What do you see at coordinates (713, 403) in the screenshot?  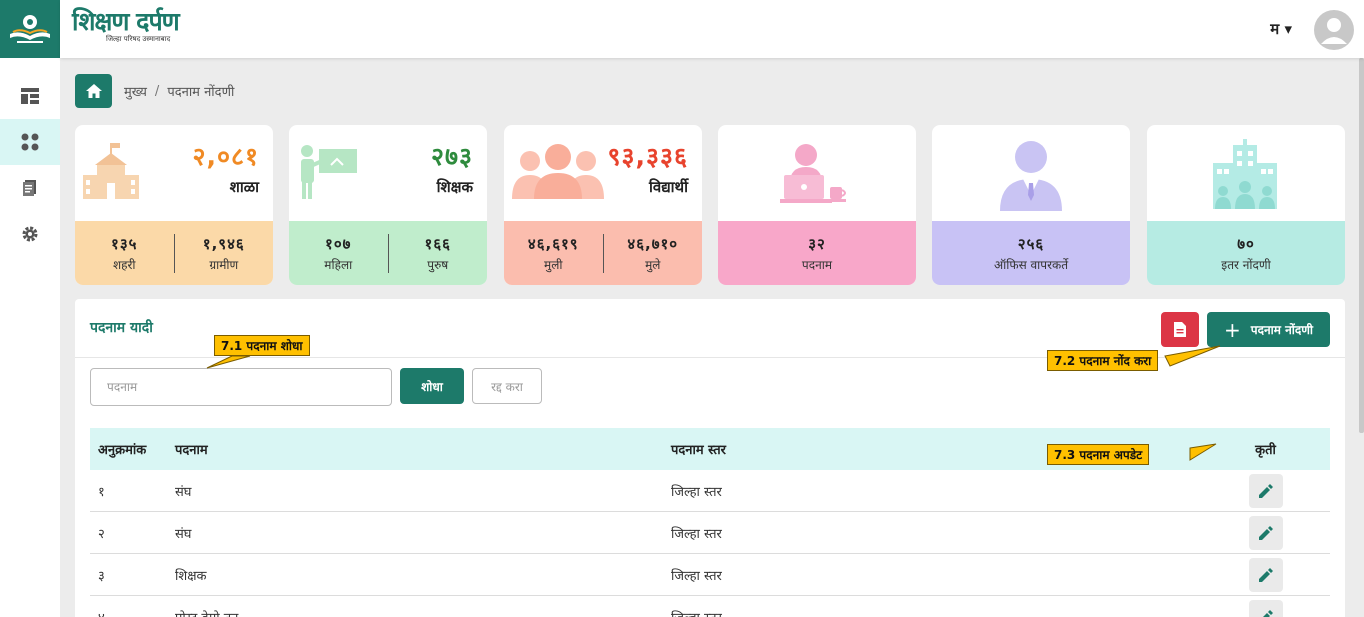 I see `callout-pointers` at bounding box center [713, 403].